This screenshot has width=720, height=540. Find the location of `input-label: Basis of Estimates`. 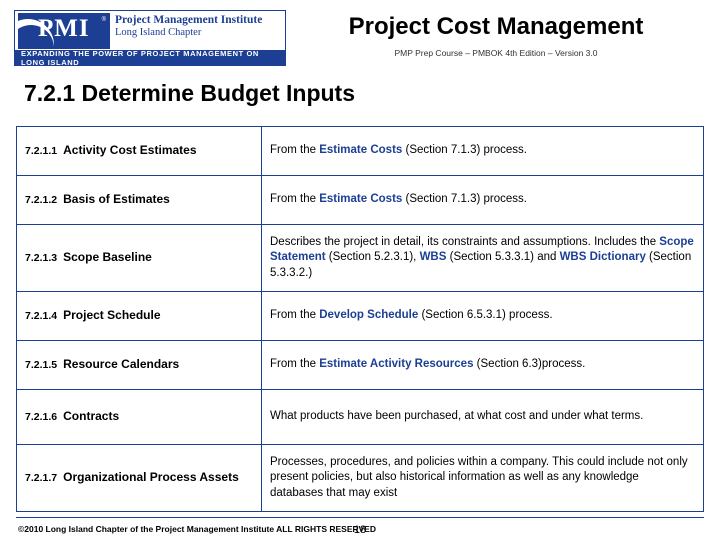

input-label: Basis of Estimates is located at coordinates (116, 199).